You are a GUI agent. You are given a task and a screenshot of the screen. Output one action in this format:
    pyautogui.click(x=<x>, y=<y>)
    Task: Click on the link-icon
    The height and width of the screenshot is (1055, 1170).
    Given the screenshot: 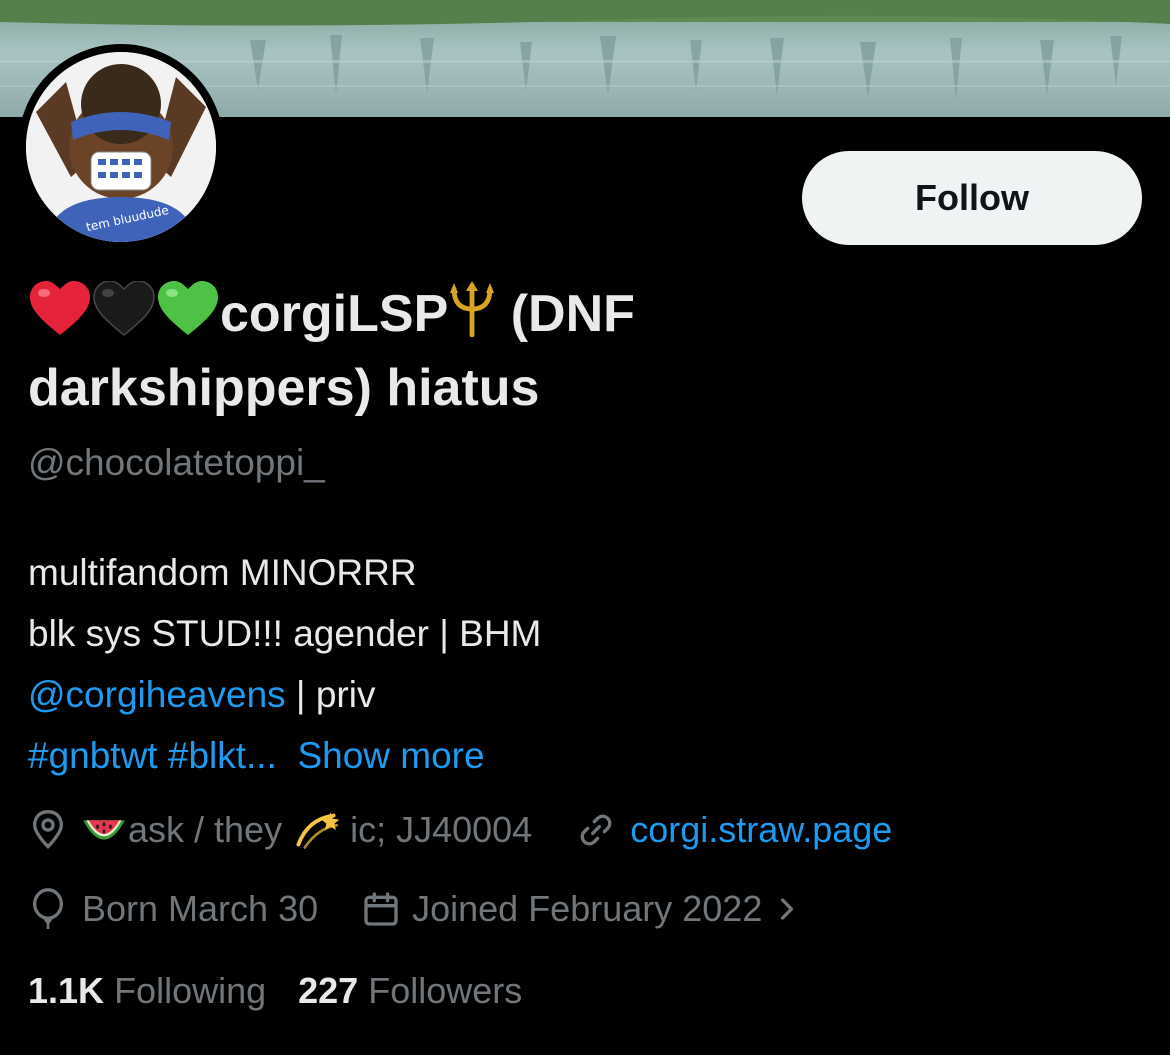 What is the action you would take?
    pyautogui.click(x=596, y=830)
    